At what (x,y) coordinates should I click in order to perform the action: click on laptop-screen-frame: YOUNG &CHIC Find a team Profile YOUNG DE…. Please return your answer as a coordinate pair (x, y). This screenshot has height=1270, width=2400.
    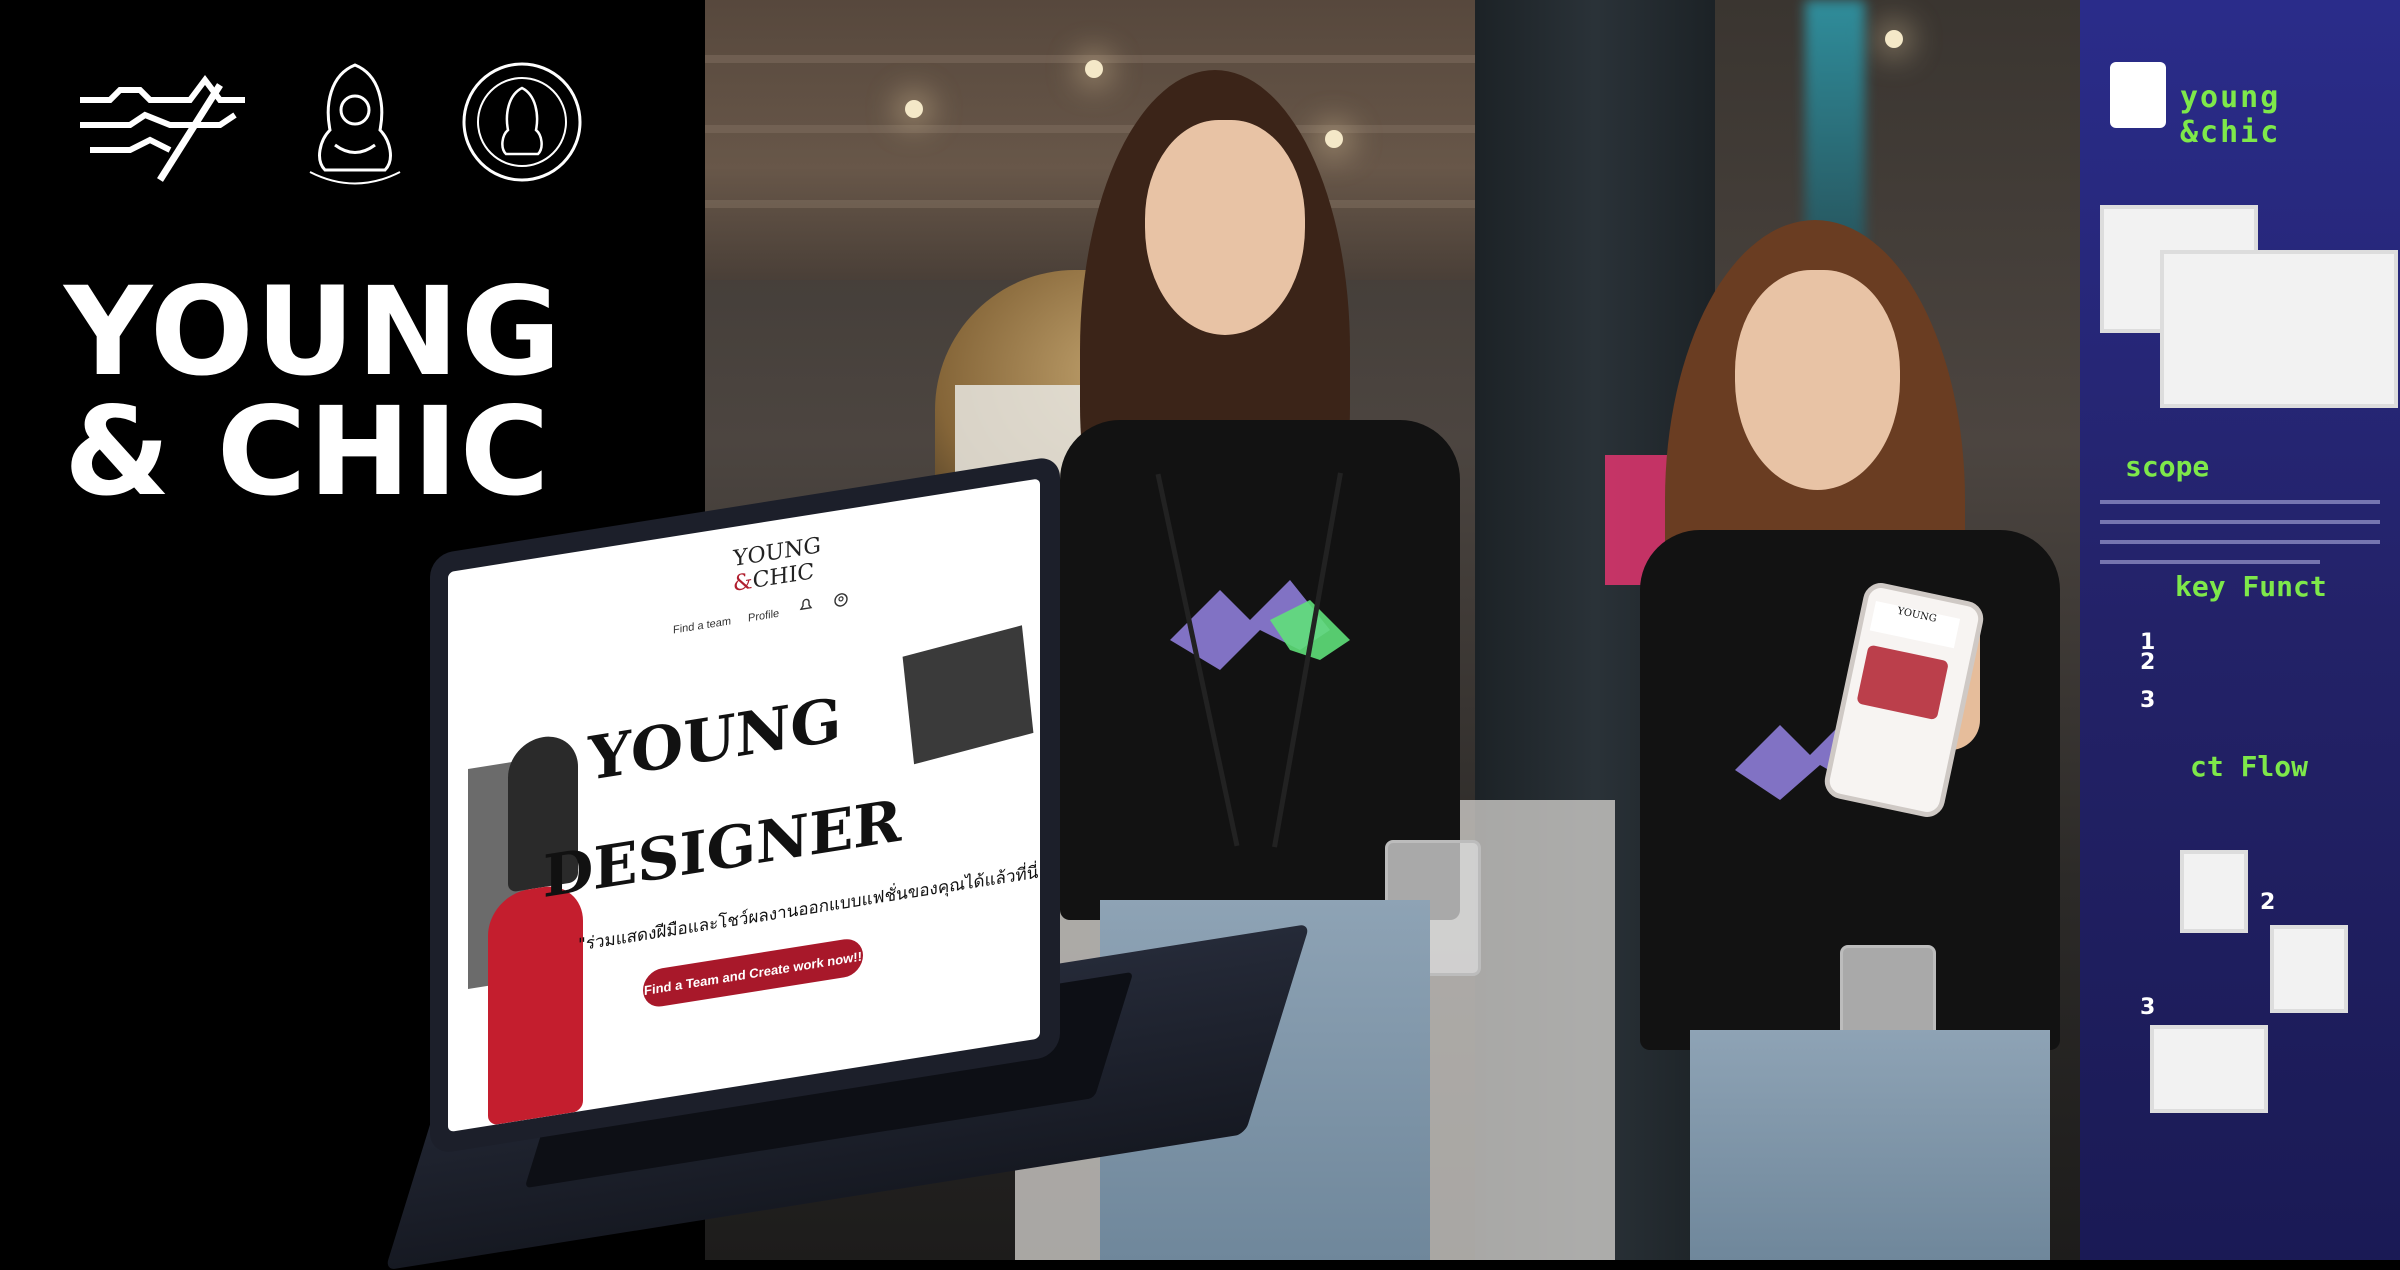
    Looking at the image, I should click on (745, 805).